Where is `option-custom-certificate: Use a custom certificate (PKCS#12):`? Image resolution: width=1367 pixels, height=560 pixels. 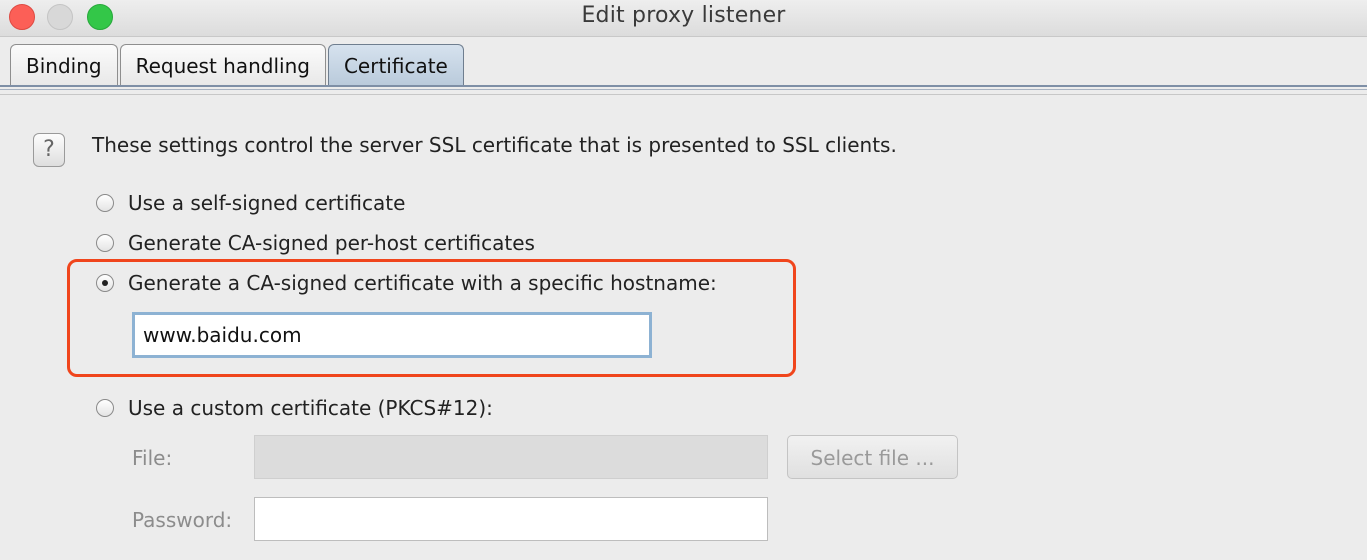
option-custom-certificate: Use a custom certificate (PKCS#12): is located at coordinates (294, 408).